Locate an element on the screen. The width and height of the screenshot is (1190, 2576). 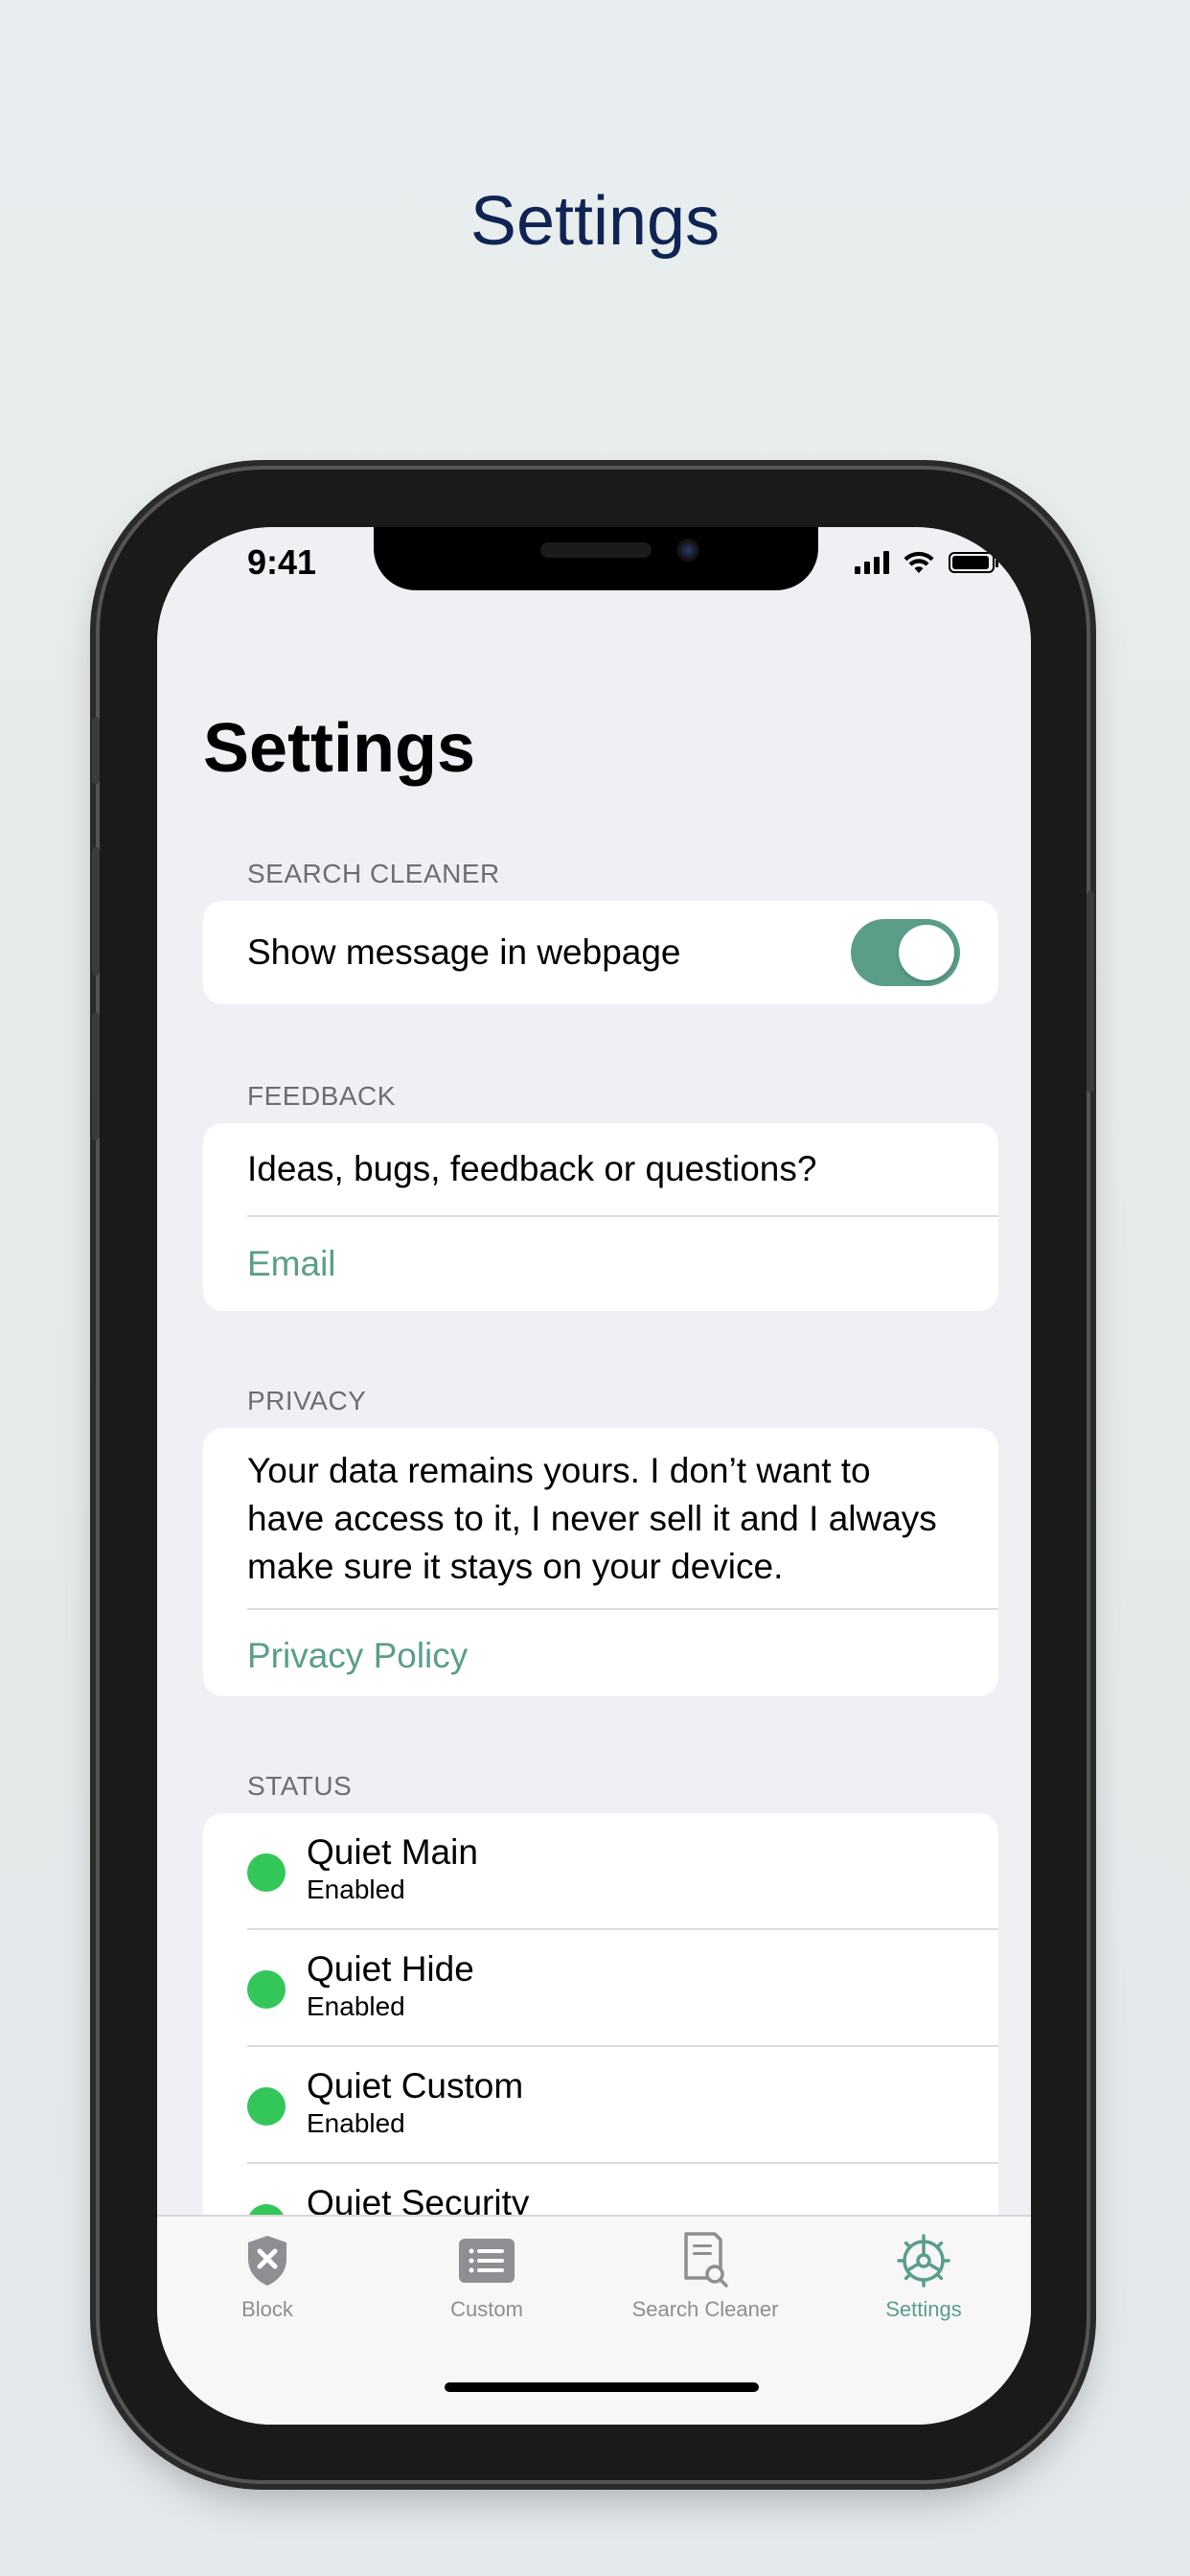
feedback-prompt-row: Ideas, bugs, feedback or questions? is located at coordinates (601, 1169).